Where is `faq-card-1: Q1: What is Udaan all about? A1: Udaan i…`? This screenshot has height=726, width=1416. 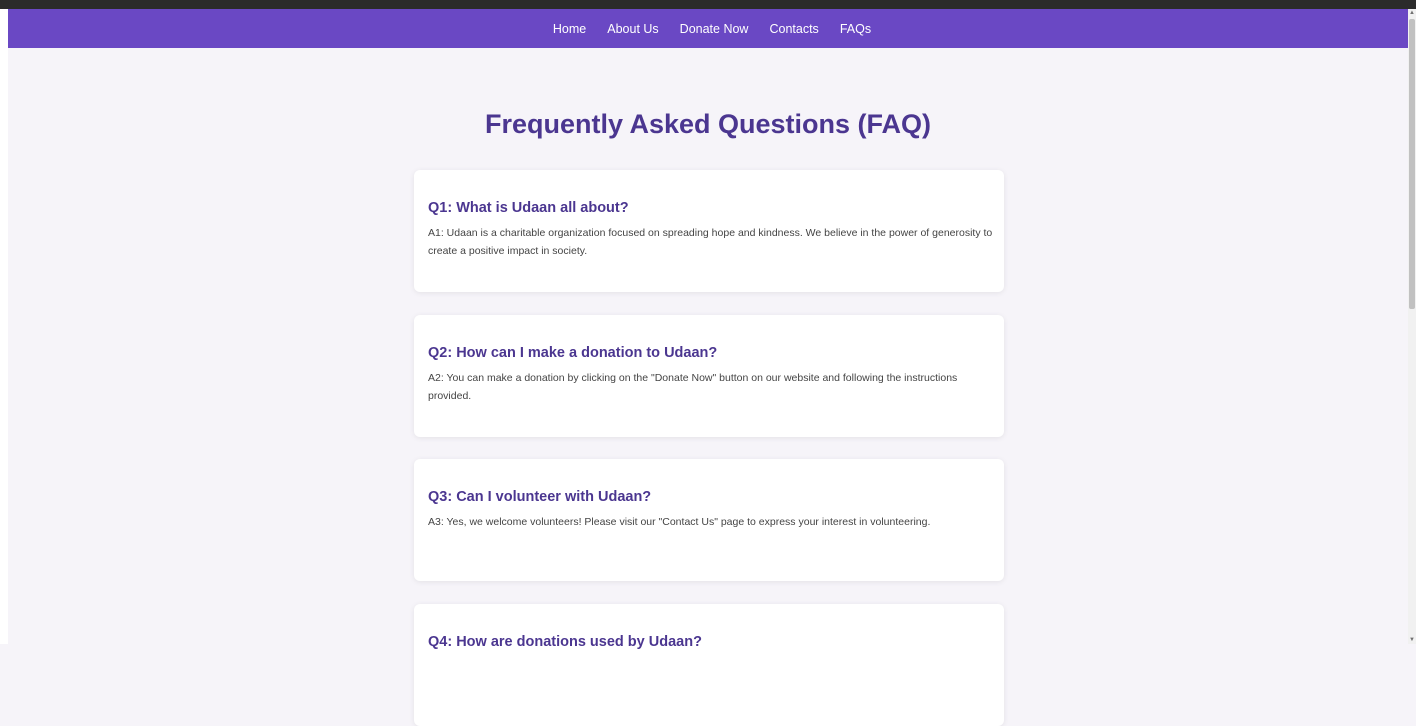
faq-card-1: Q1: What is Udaan all about? A1: Udaan i… is located at coordinates (709, 231).